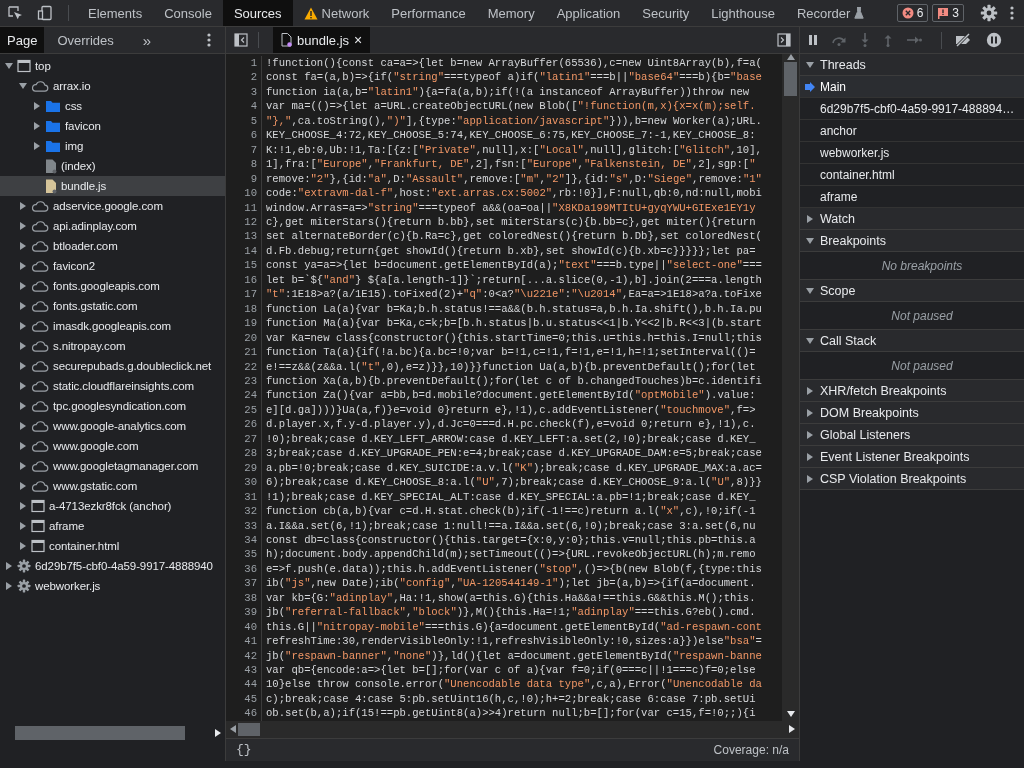 Image resolution: width=1024 pixels, height=768 pixels. What do you see at coordinates (912, 413) in the screenshot?
I see `section-header: DOM Breakpoints` at bounding box center [912, 413].